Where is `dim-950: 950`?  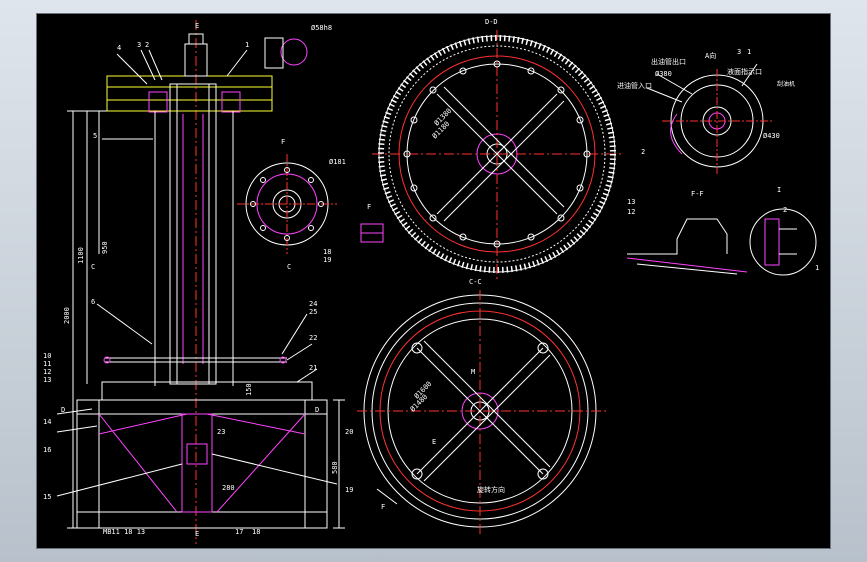
dim-950: 950 is located at coordinates (105, 247).